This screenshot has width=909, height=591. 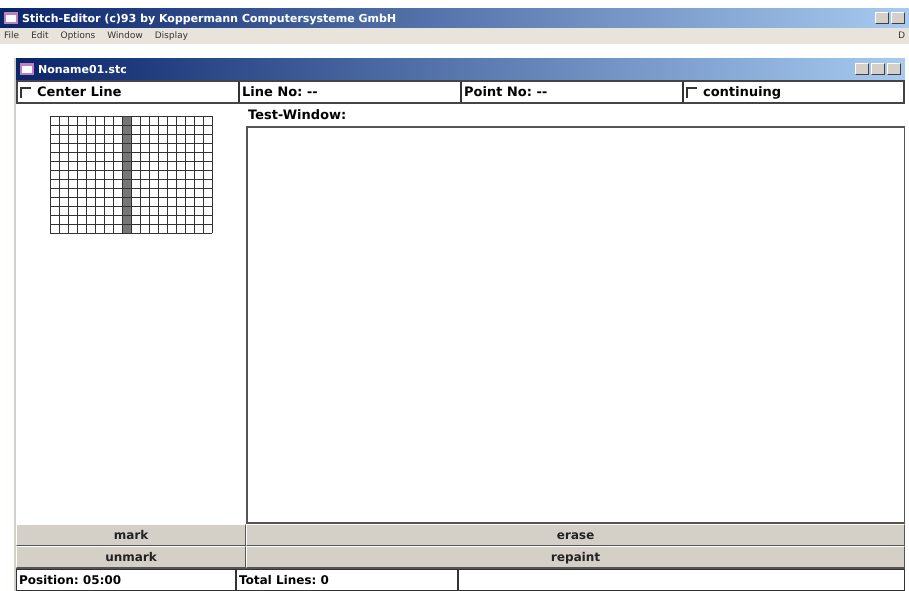 I want to click on action-button: erase, so click(x=575, y=535).